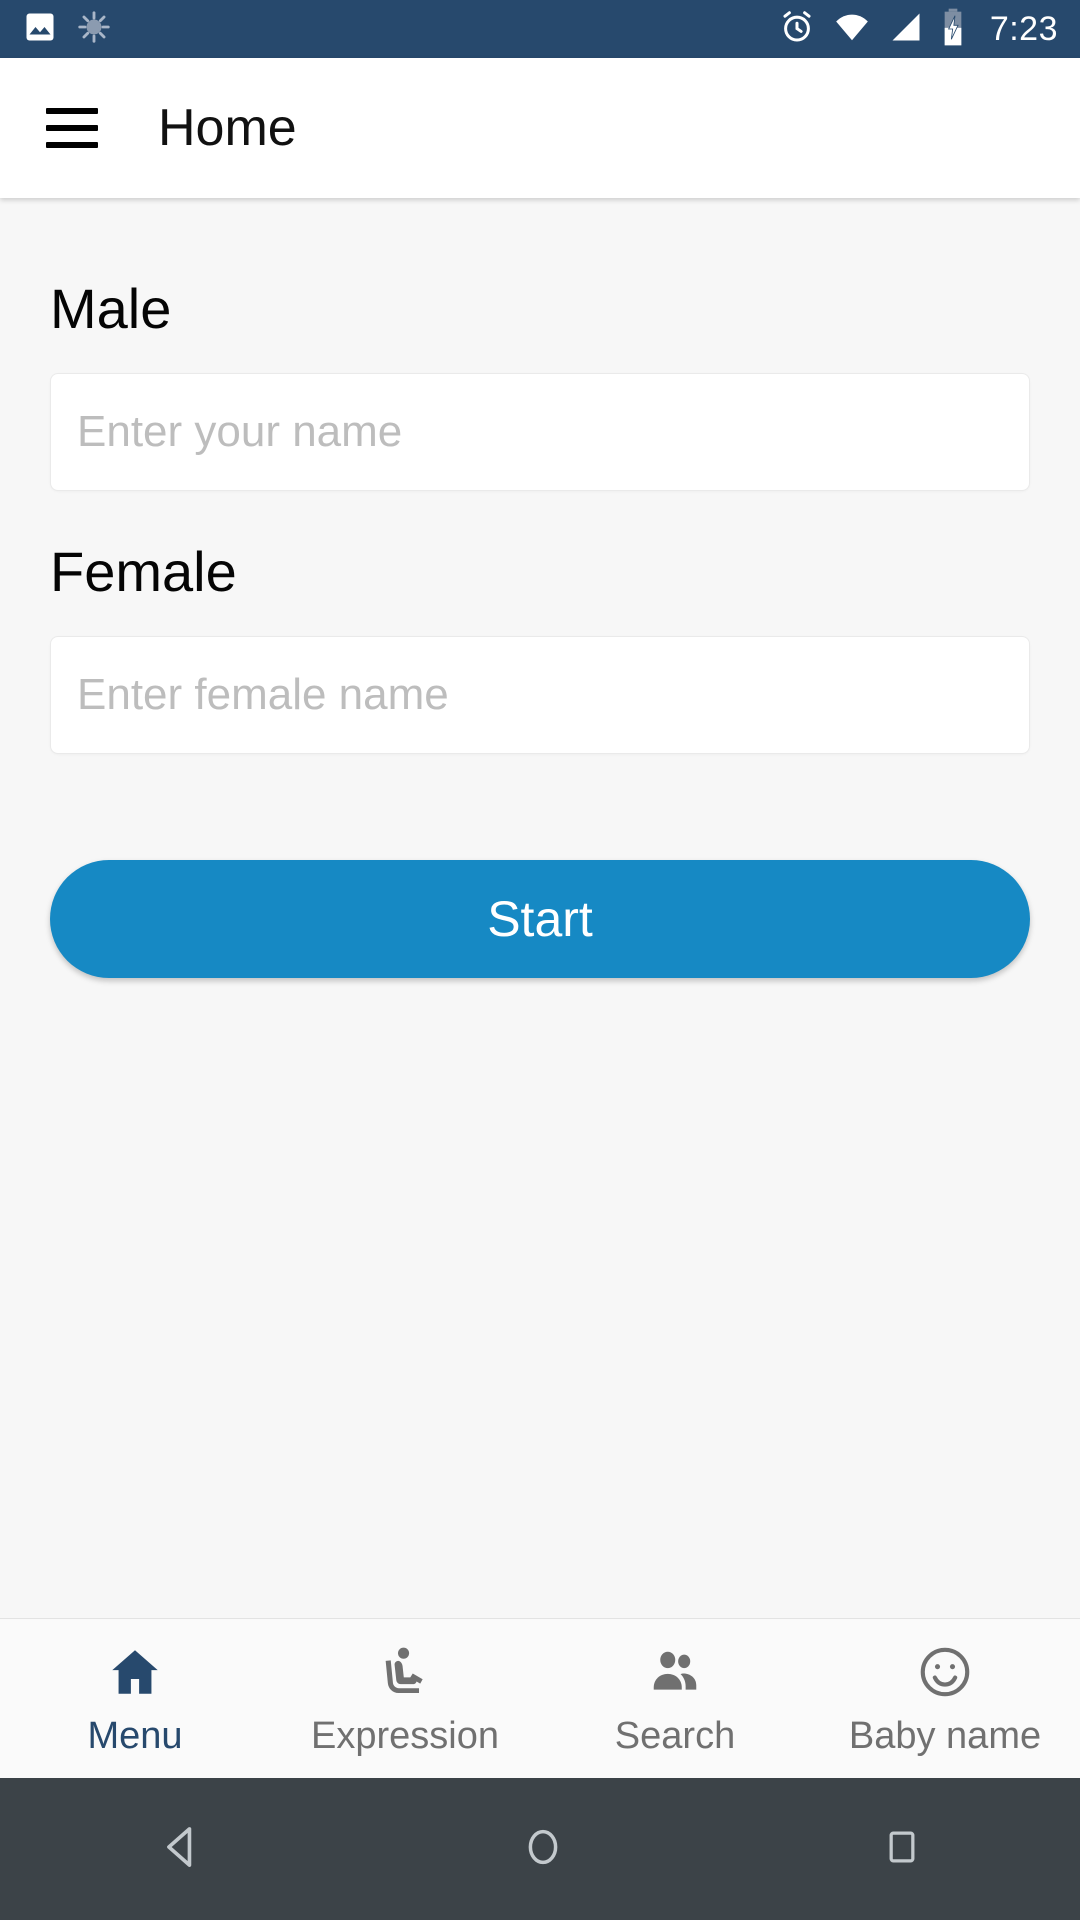 This screenshot has width=1080, height=1920. Describe the element at coordinates (540, 432) in the screenshot. I see `male-name-input: Enter your name` at that location.